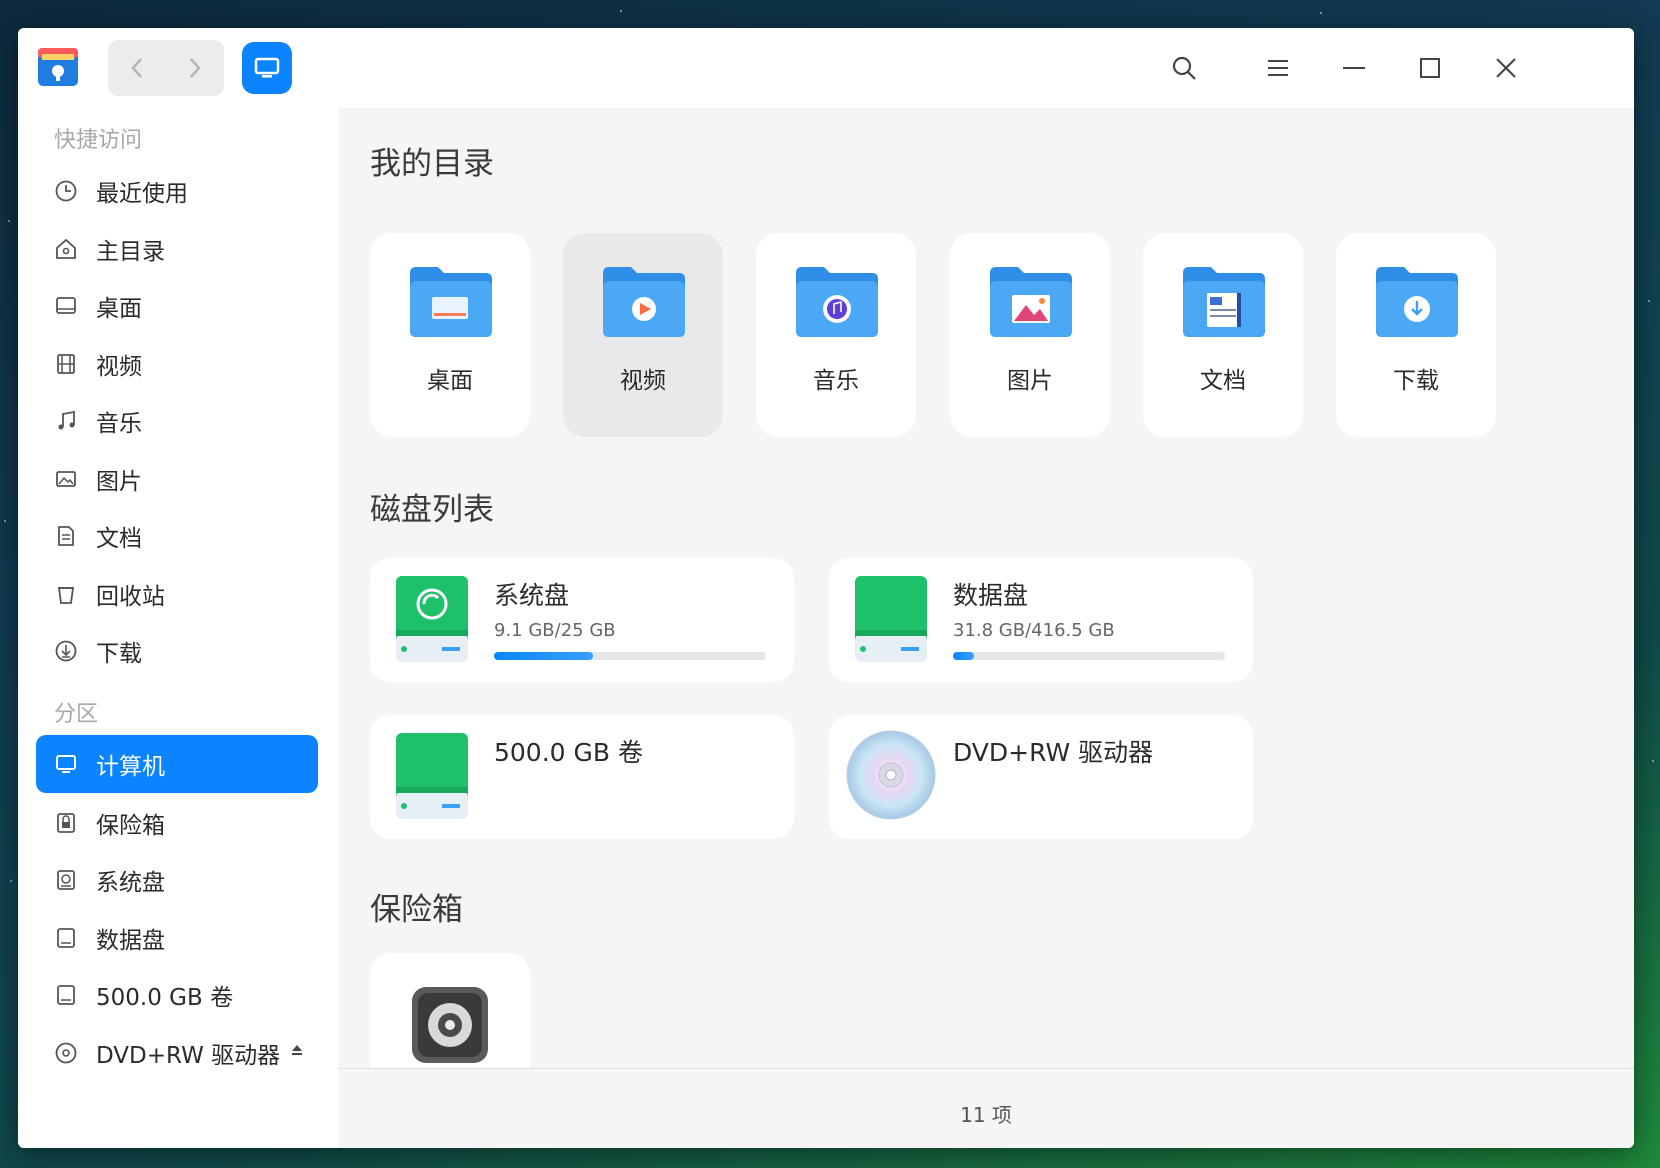  What do you see at coordinates (142, 194) in the screenshot?
I see `sidebar-item-label: 最近使用` at bounding box center [142, 194].